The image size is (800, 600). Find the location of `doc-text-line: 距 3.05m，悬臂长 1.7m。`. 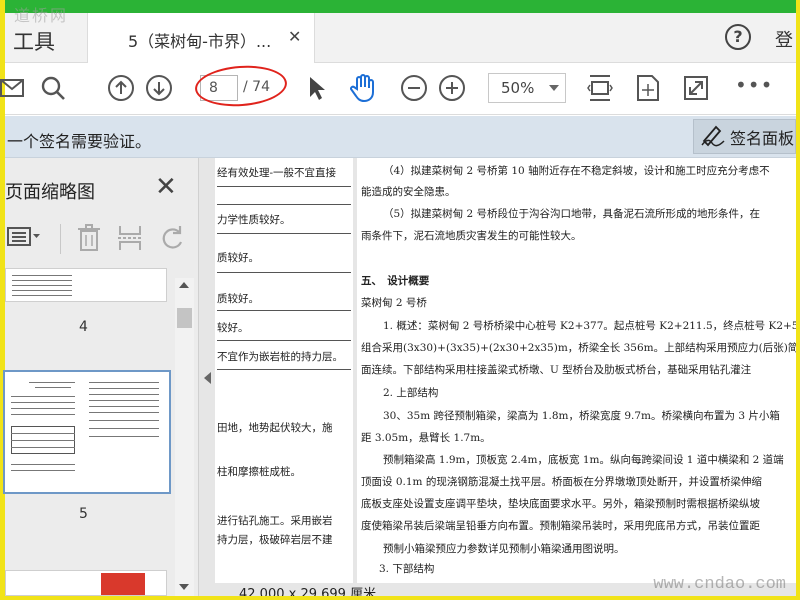

doc-text-line: 距 3.05m，悬臂长 1.7m。 is located at coordinates (426, 438).